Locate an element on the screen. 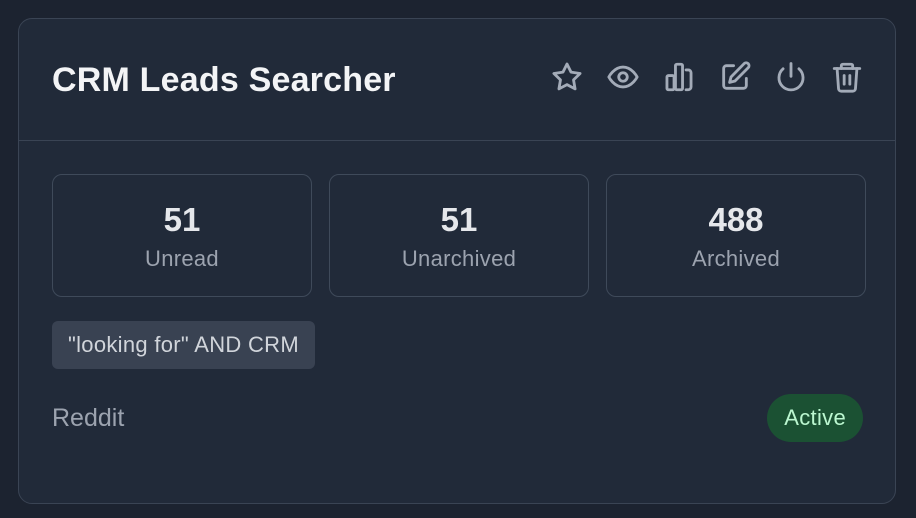  stat-unarchived: 51 Unarchived is located at coordinates (459, 235).